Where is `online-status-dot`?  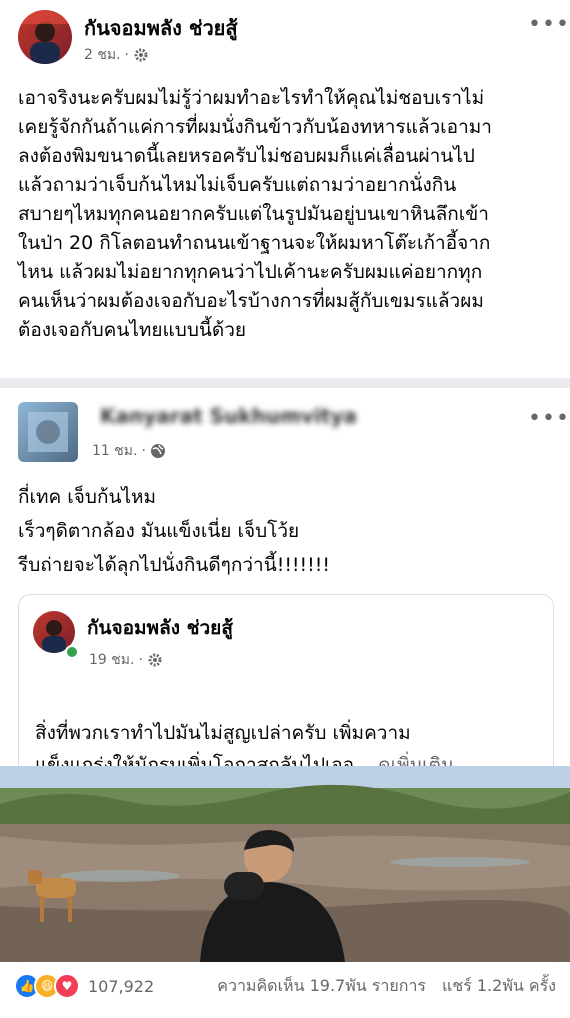 online-status-dot is located at coordinates (72, 652).